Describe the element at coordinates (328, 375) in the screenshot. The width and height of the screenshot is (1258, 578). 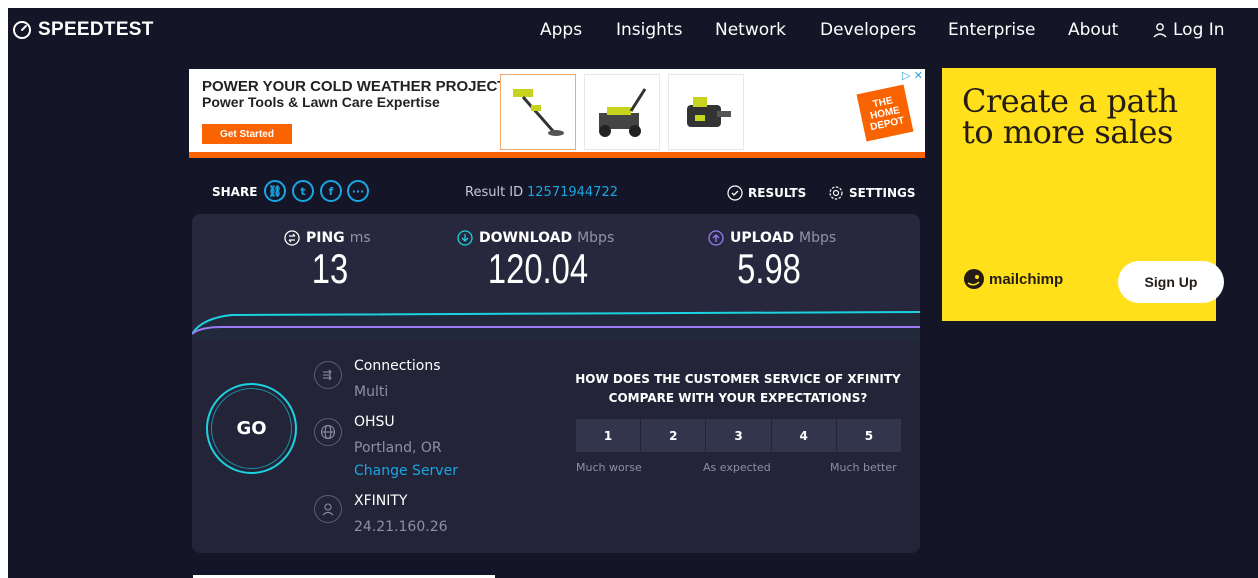
I see `connections-icon` at that location.